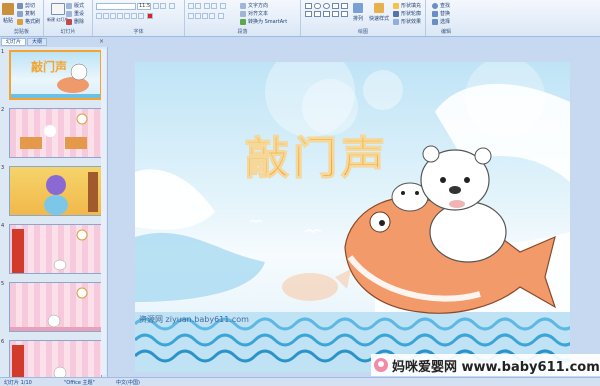 The height and width of the screenshot is (386, 600). Describe the element at coordinates (317, 14) in the screenshot. I see `star-shape-icon` at that location.